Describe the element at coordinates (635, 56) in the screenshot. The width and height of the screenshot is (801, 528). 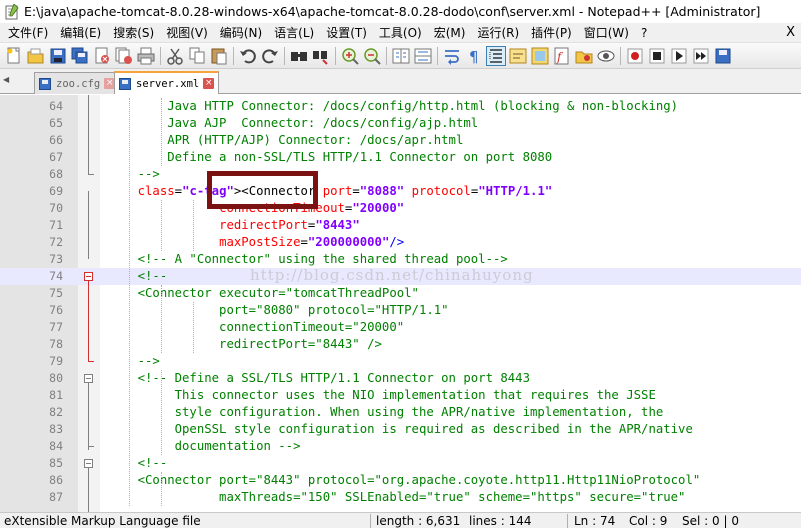
I see `record-icon` at that location.